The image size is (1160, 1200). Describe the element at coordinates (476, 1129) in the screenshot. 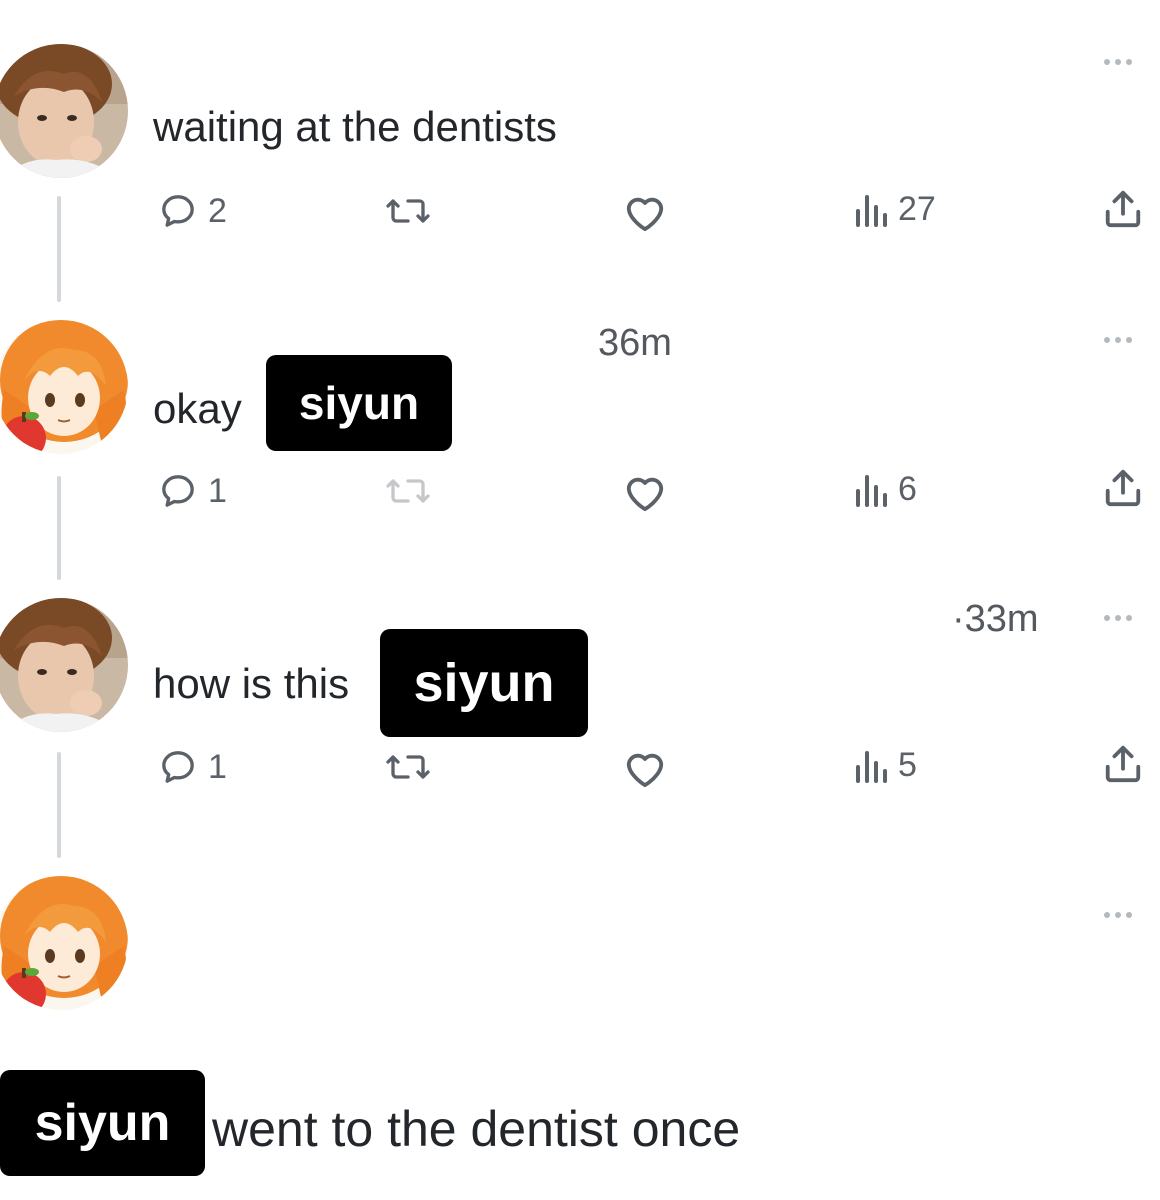

I see `caption-text: went to the dentist once` at that location.